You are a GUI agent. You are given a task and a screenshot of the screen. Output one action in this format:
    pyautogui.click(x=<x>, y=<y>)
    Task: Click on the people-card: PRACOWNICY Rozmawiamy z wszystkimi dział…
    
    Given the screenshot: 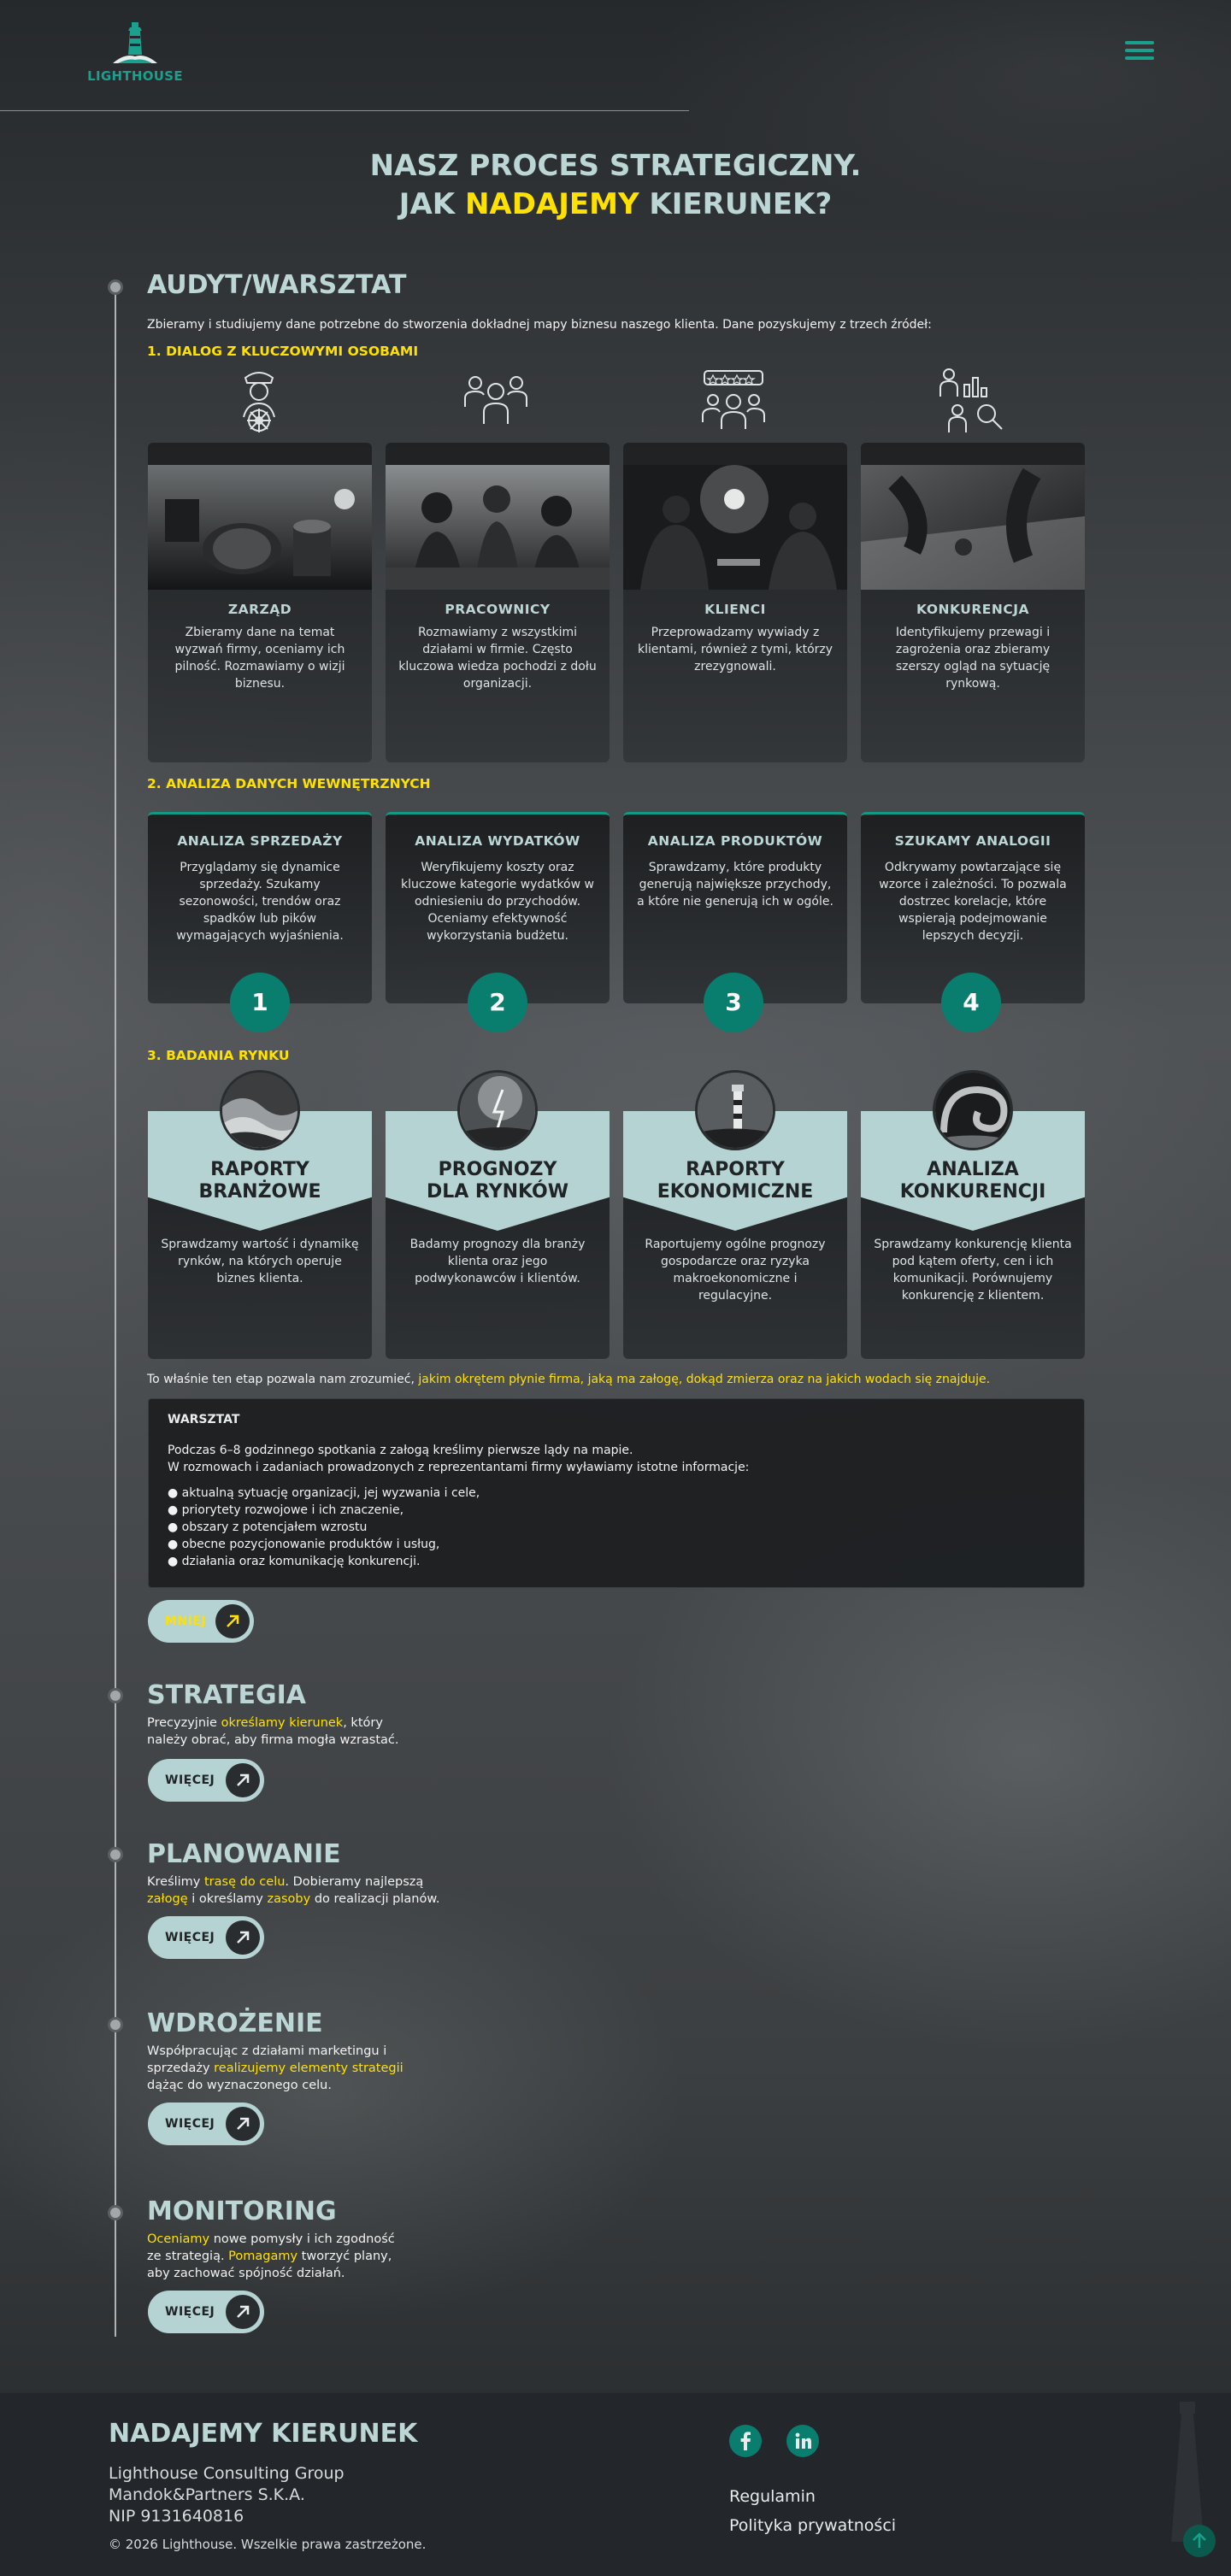 What is the action you would take?
    pyautogui.click(x=498, y=602)
    